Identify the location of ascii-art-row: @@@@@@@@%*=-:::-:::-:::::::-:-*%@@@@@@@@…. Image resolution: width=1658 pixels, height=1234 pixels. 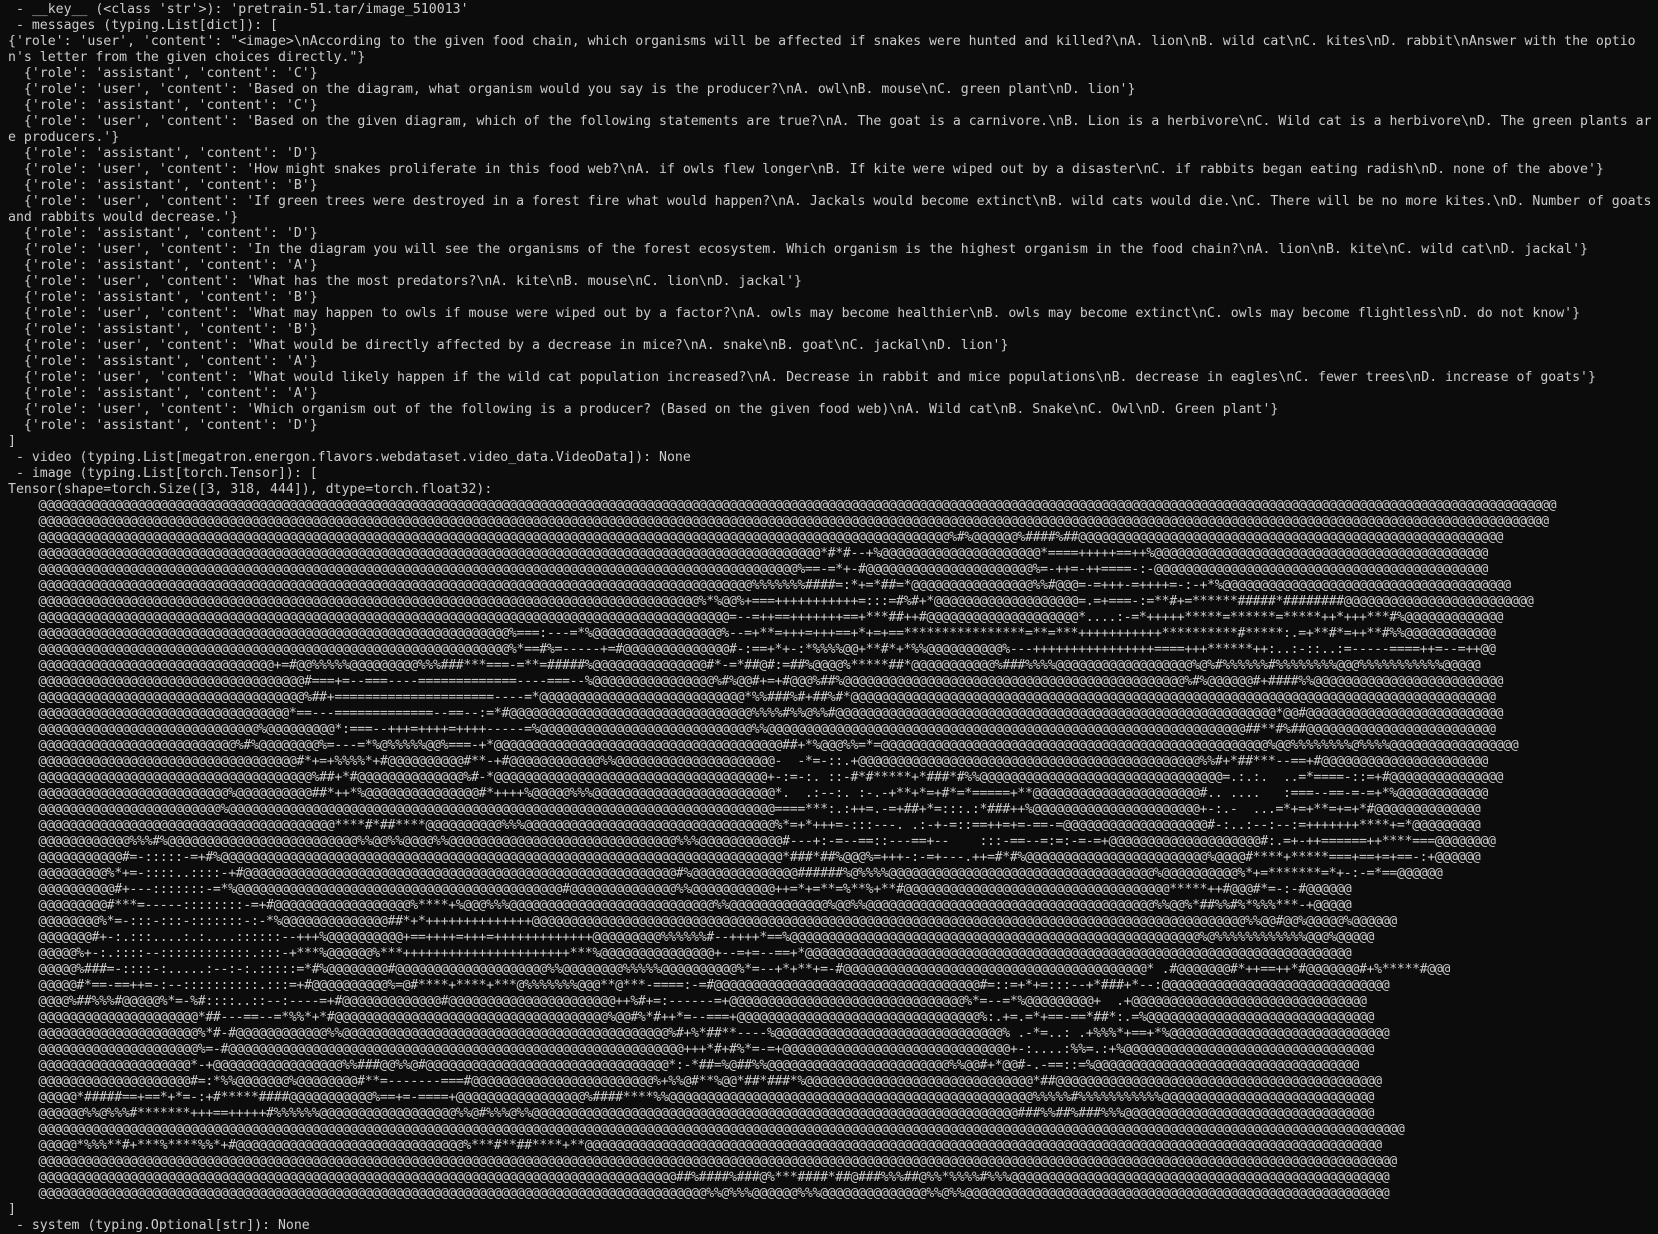
(702, 921).